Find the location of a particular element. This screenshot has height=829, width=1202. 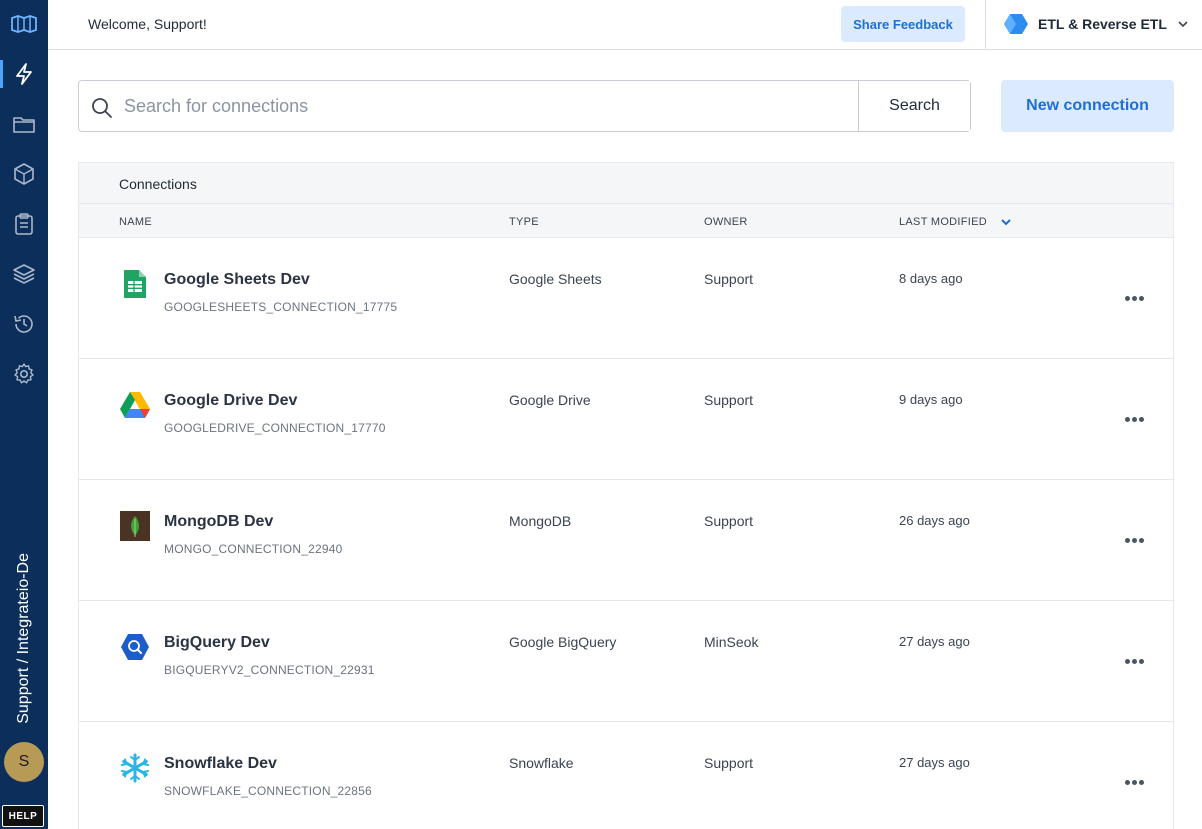

column-header-type: TYPE is located at coordinates (524, 222).